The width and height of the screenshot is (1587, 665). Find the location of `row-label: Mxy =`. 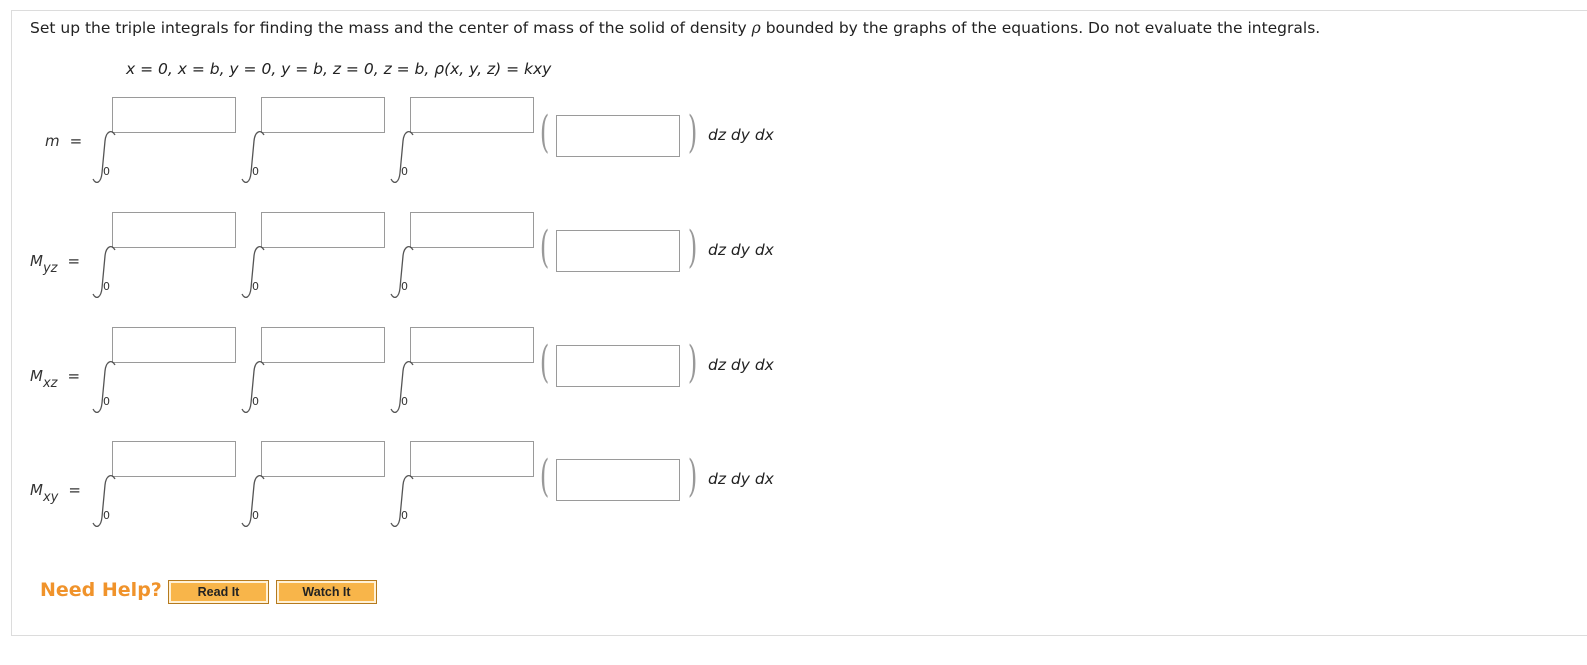

row-label: Mxy = is located at coordinates (55, 493).